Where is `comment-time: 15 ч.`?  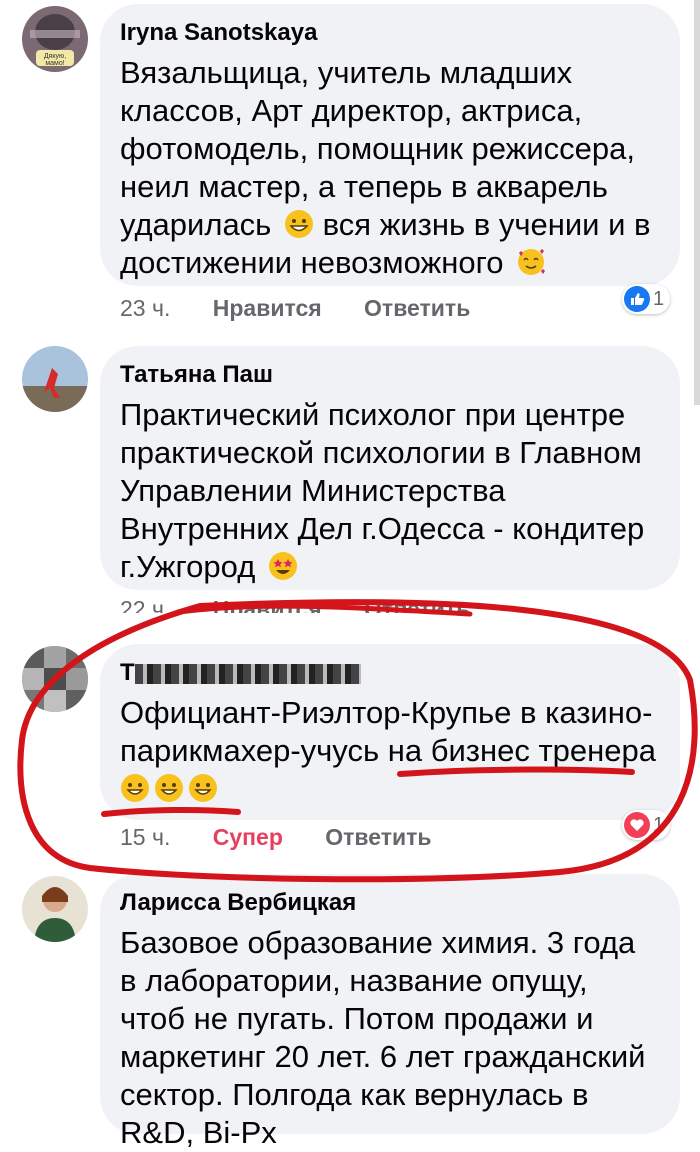 comment-time: 15 ч. is located at coordinates (145, 837).